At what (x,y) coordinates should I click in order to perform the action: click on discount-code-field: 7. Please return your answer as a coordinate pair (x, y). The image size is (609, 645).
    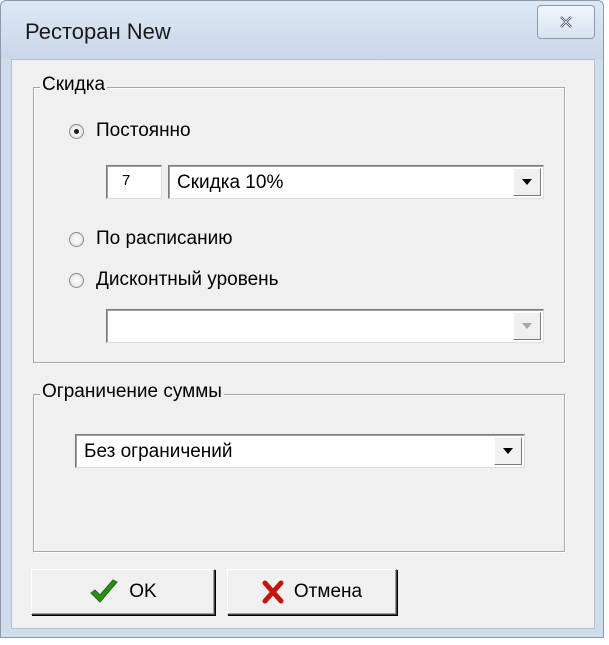
    Looking at the image, I should click on (134, 182).